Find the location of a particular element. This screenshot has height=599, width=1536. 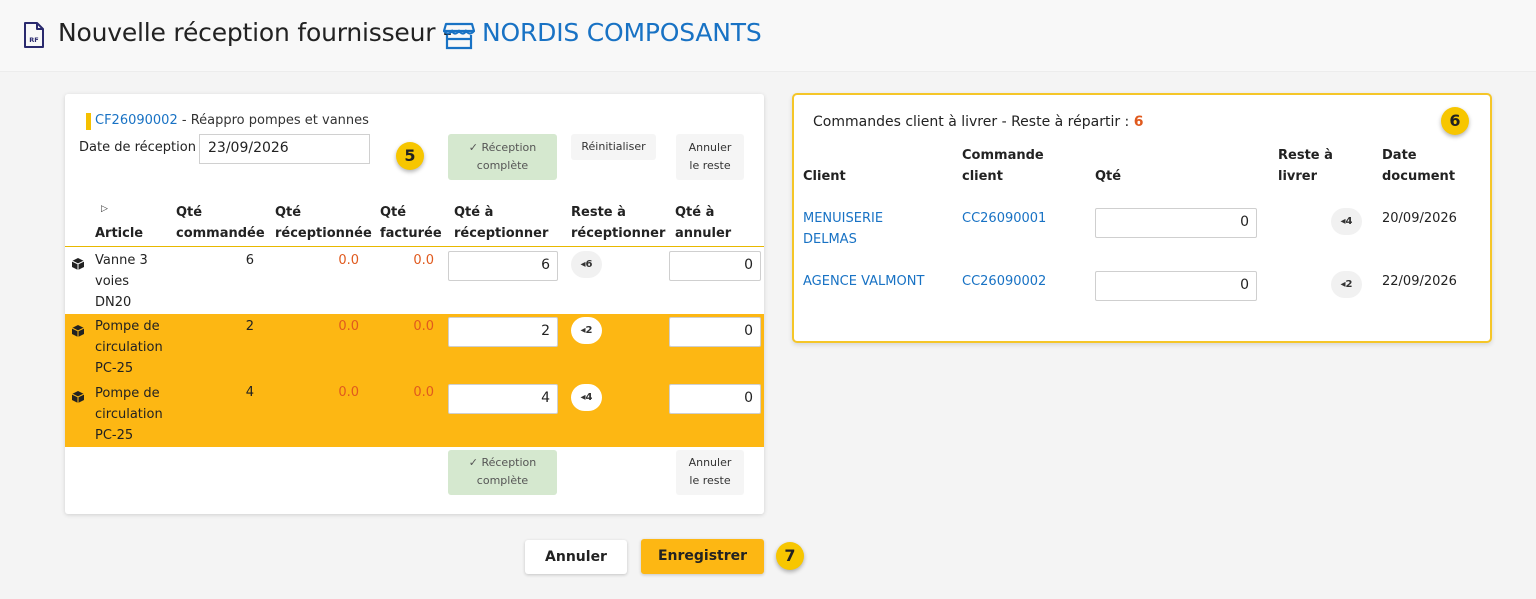

step-badge-7: 7 is located at coordinates (790, 556).